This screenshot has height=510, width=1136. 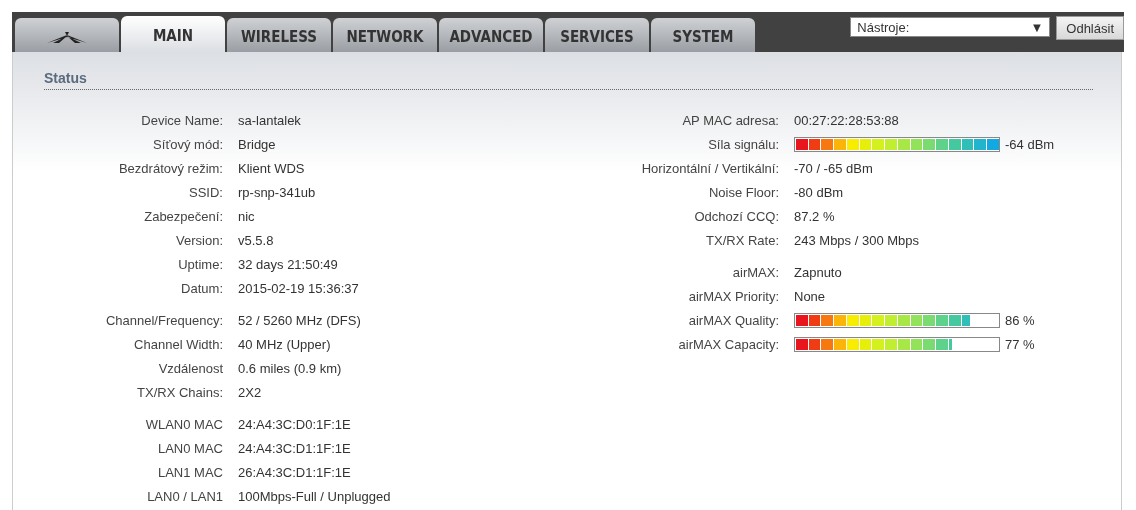 I want to click on field-label: Síla signálu:, so click(x=743, y=144).